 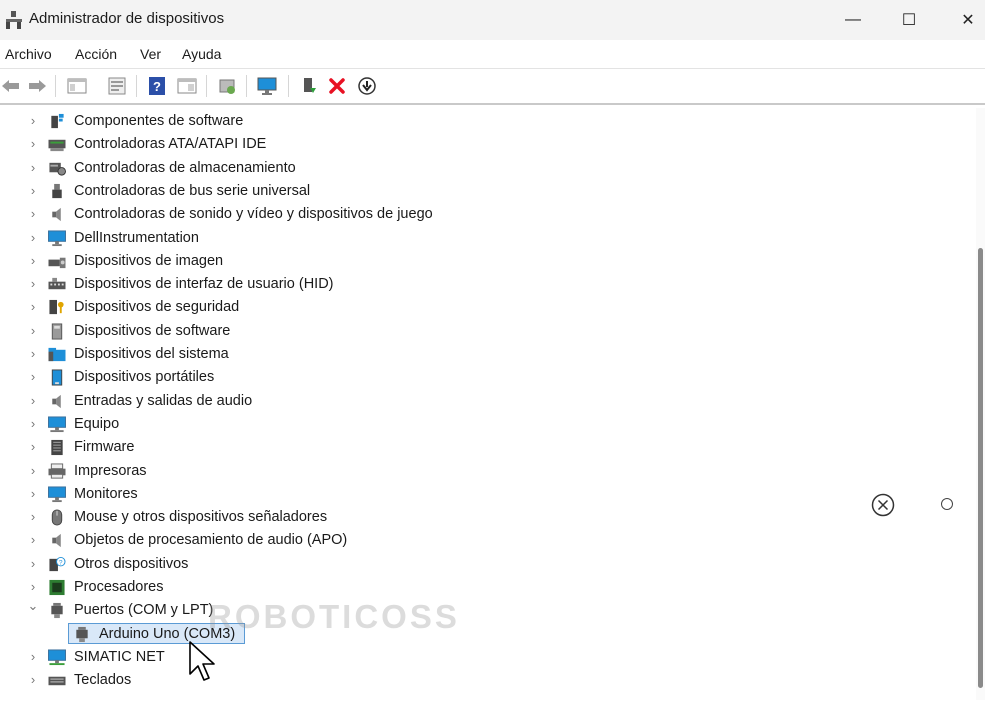 I want to click on tree-item-label: Otros dispositivos, so click(x=131, y=563).